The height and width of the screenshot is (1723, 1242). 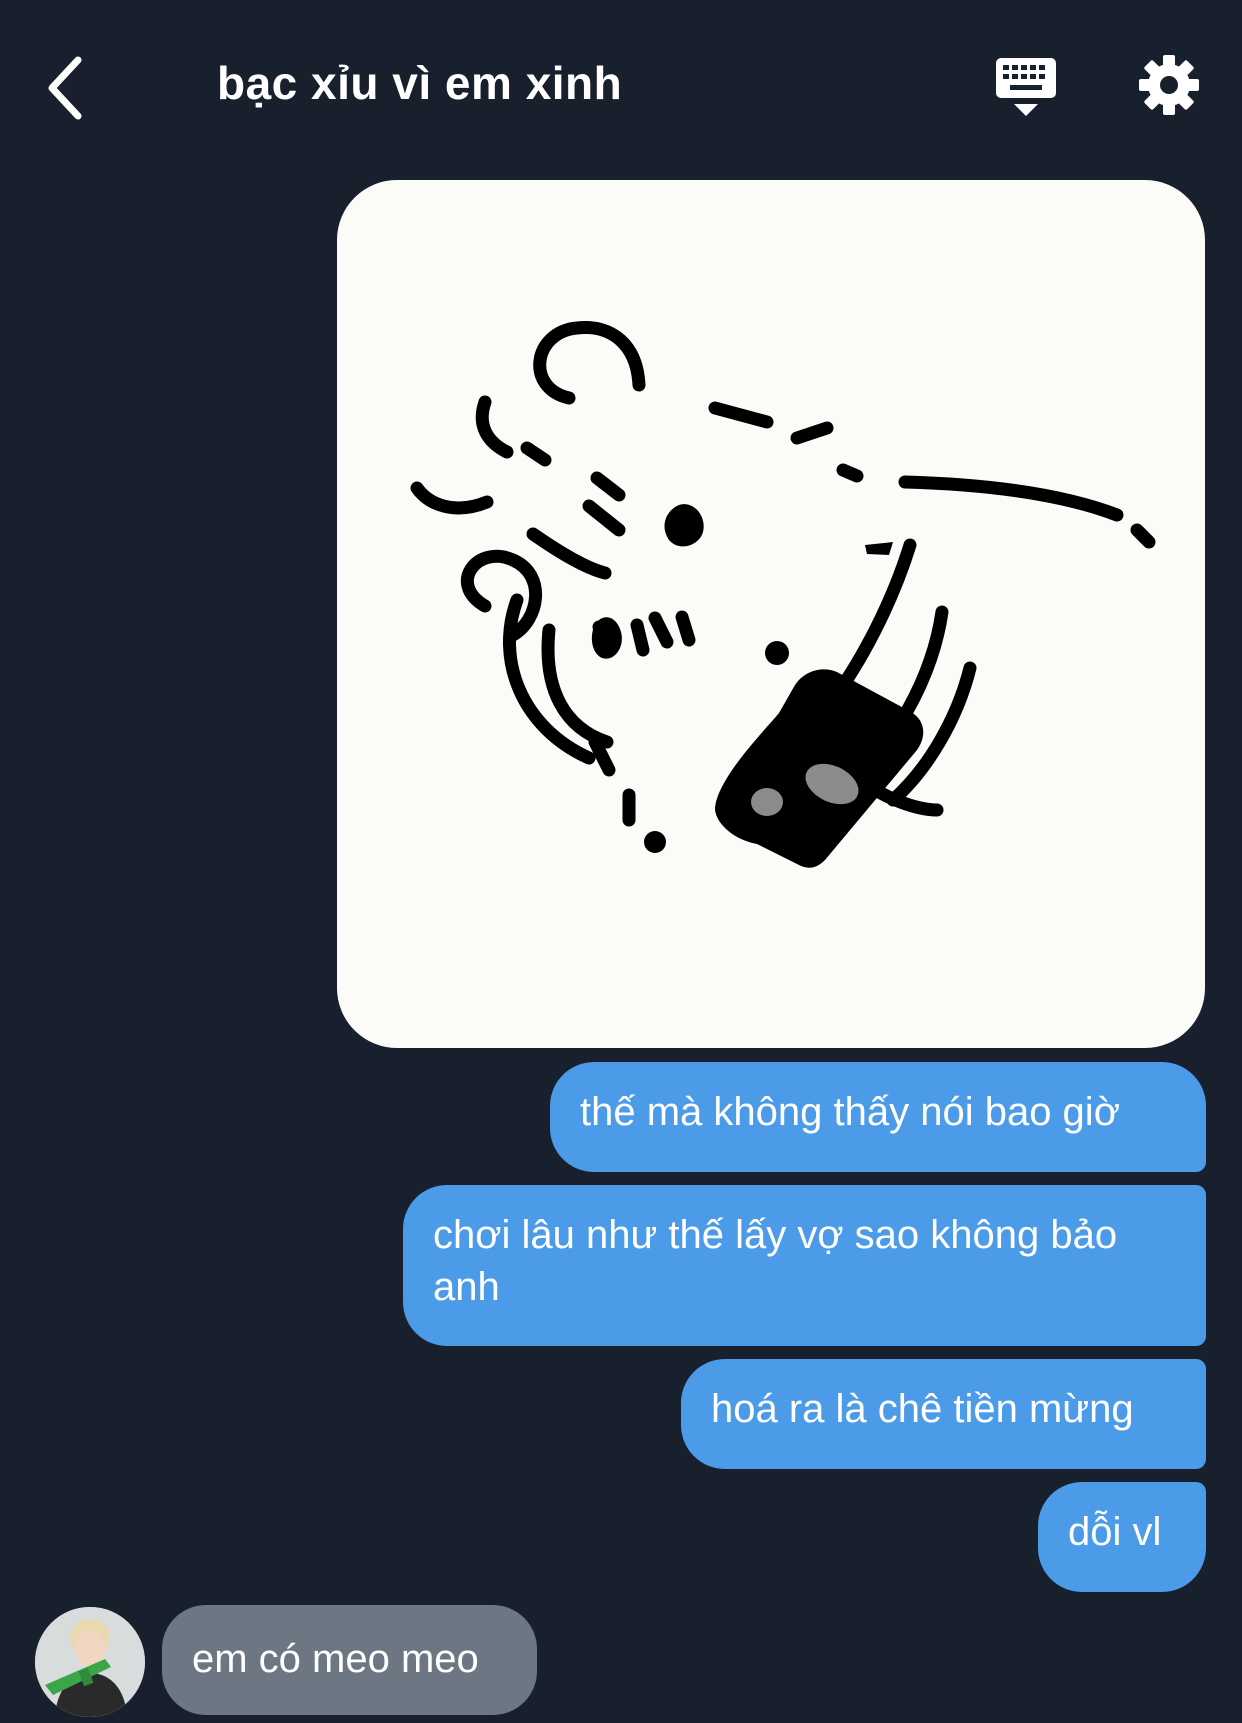 I want to click on gear-icon, so click(x=1169, y=85).